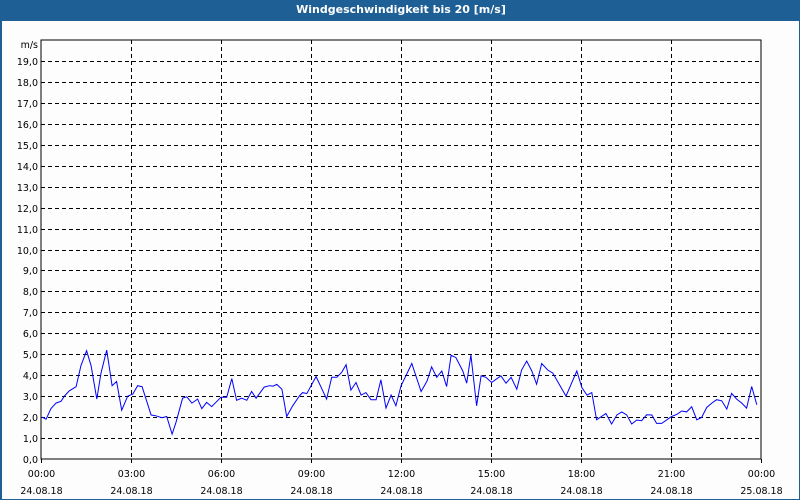 The height and width of the screenshot is (500, 800). What do you see at coordinates (30, 313) in the screenshot?
I see `y-tick-label: 7,0` at bounding box center [30, 313].